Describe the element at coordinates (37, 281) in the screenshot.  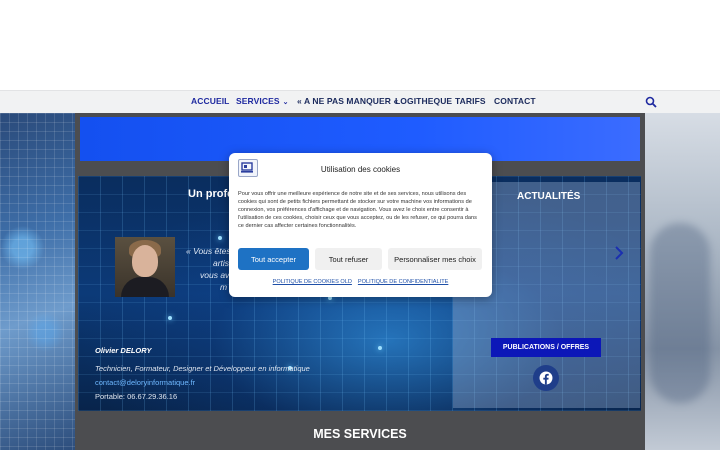
I see `background-tech-image-left` at that location.